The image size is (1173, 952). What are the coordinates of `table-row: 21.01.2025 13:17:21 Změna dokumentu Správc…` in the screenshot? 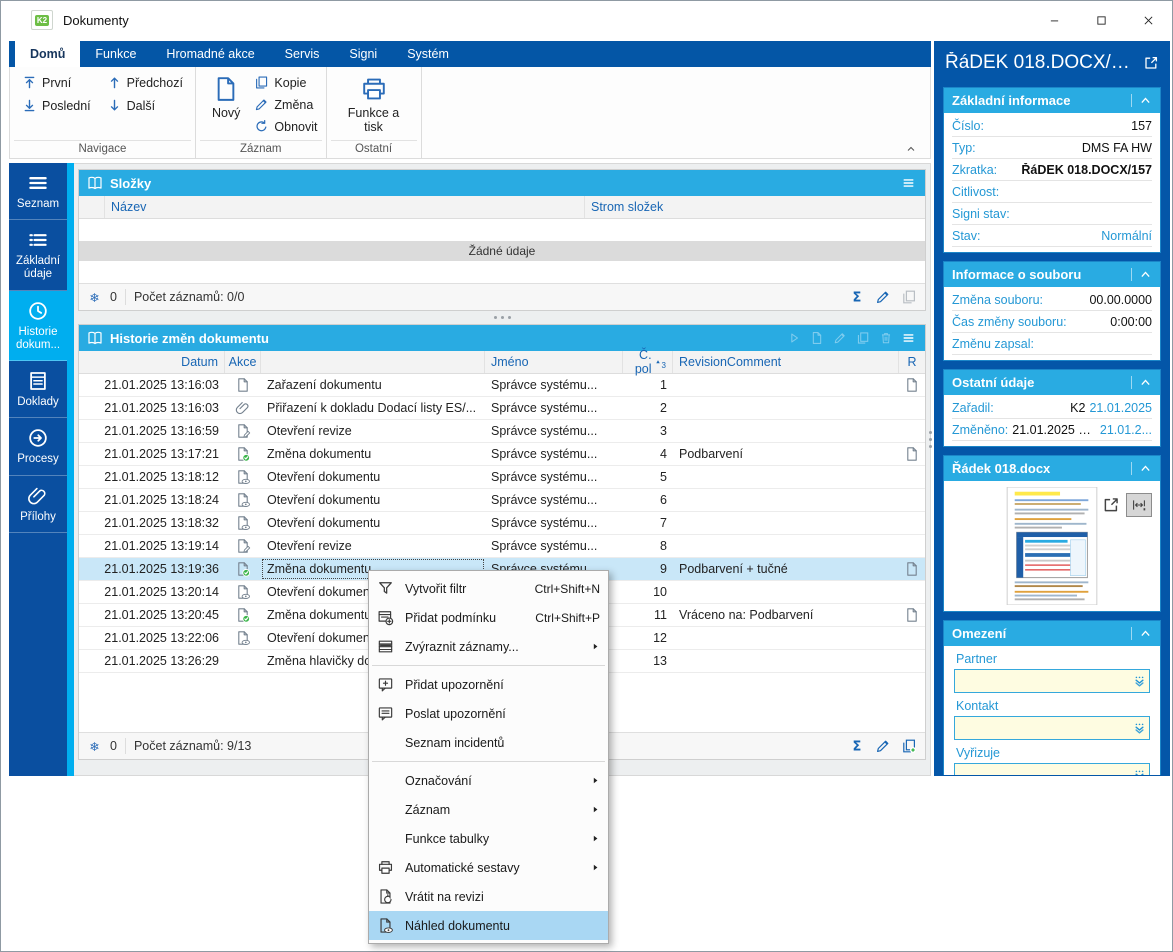 It's located at (502, 454).